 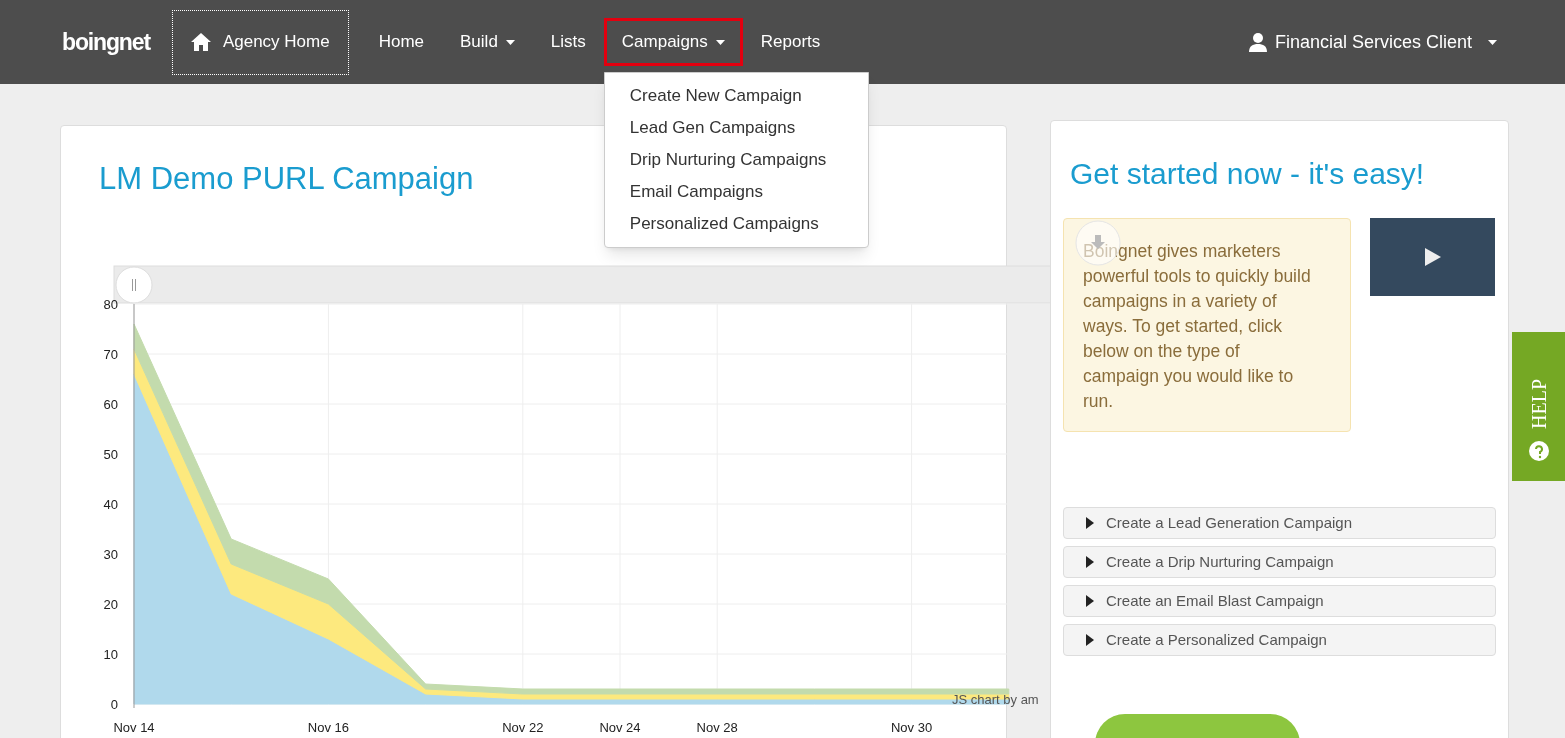 I want to click on x-tick-label: Nov 30, so click(x=912, y=727).